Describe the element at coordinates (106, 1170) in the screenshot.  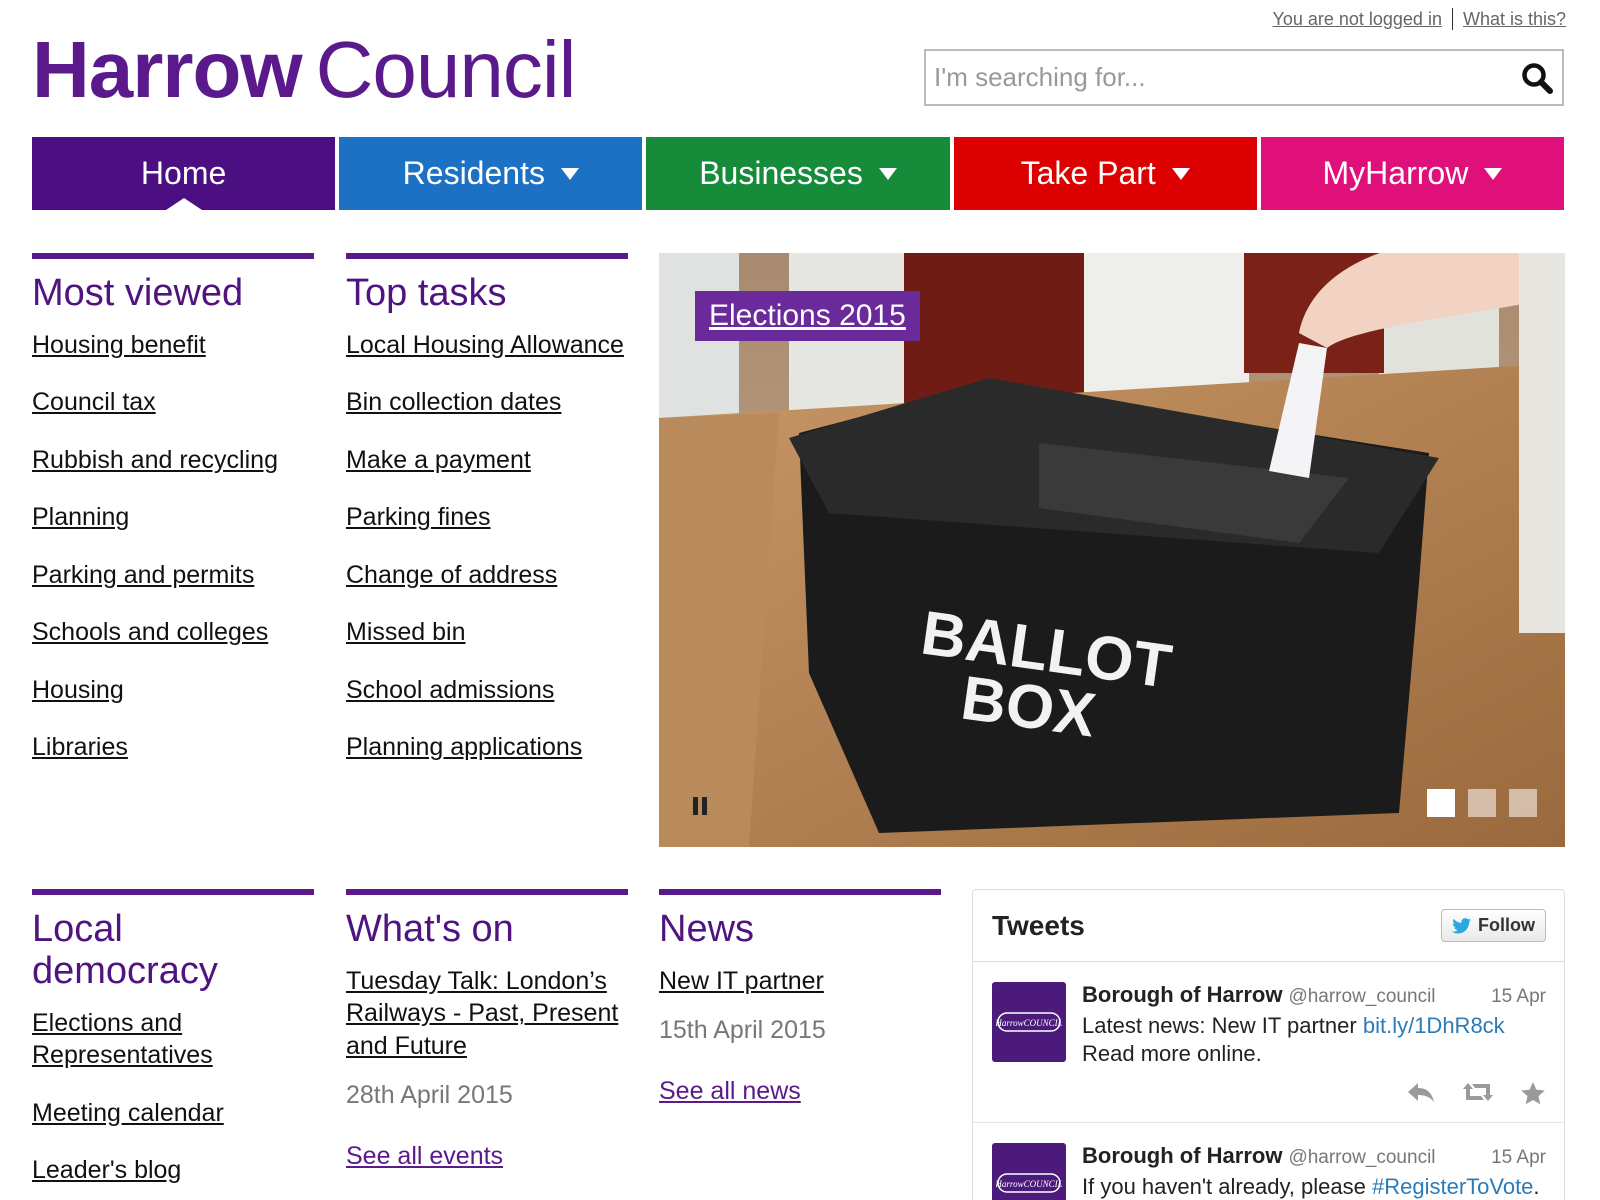
I see `democracy-link: Leader's blog` at that location.